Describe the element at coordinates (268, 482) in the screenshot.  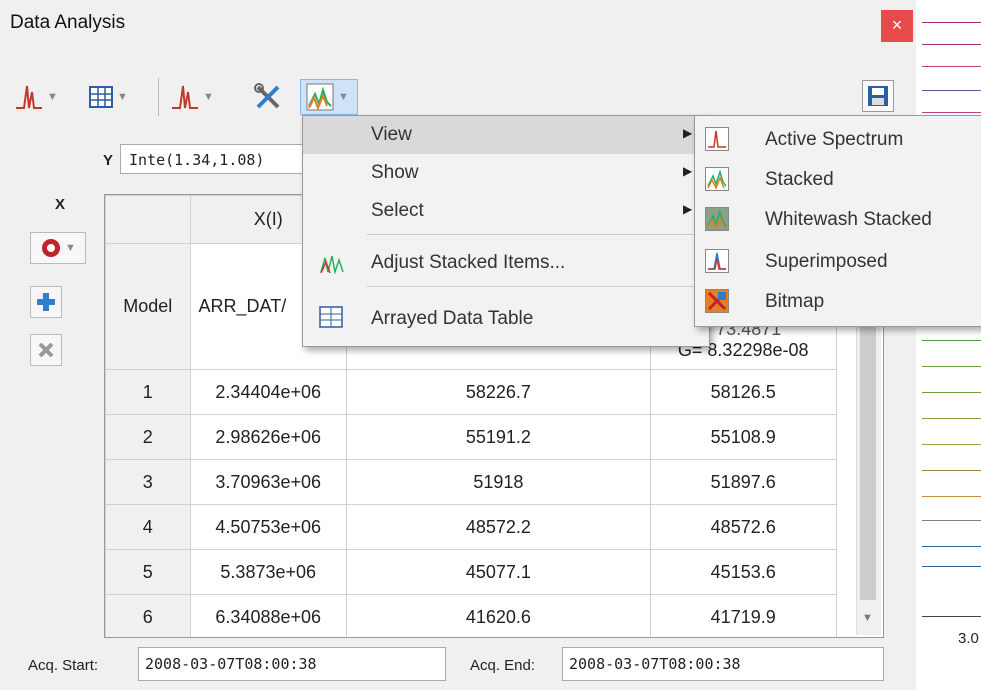
I see `table-cell: 3.70963e+06` at that location.